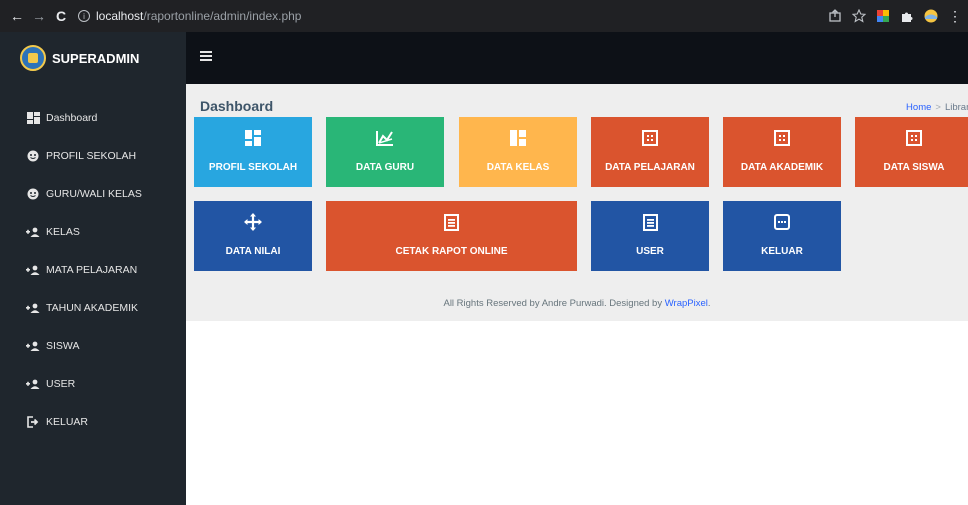 The width and height of the screenshot is (968, 505). What do you see at coordinates (84, 16) in the screenshot?
I see `info-icon: i` at bounding box center [84, 16].